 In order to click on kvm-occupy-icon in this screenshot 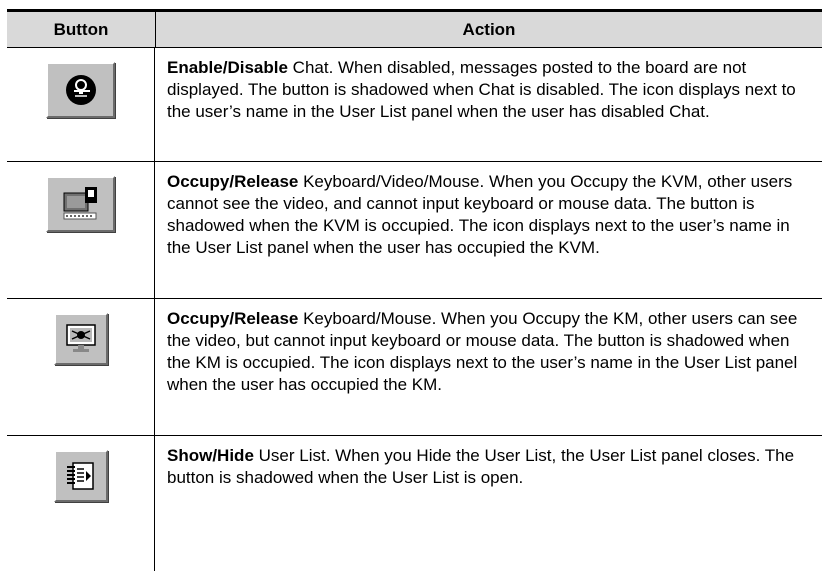, I will do `click(81, 204)`.